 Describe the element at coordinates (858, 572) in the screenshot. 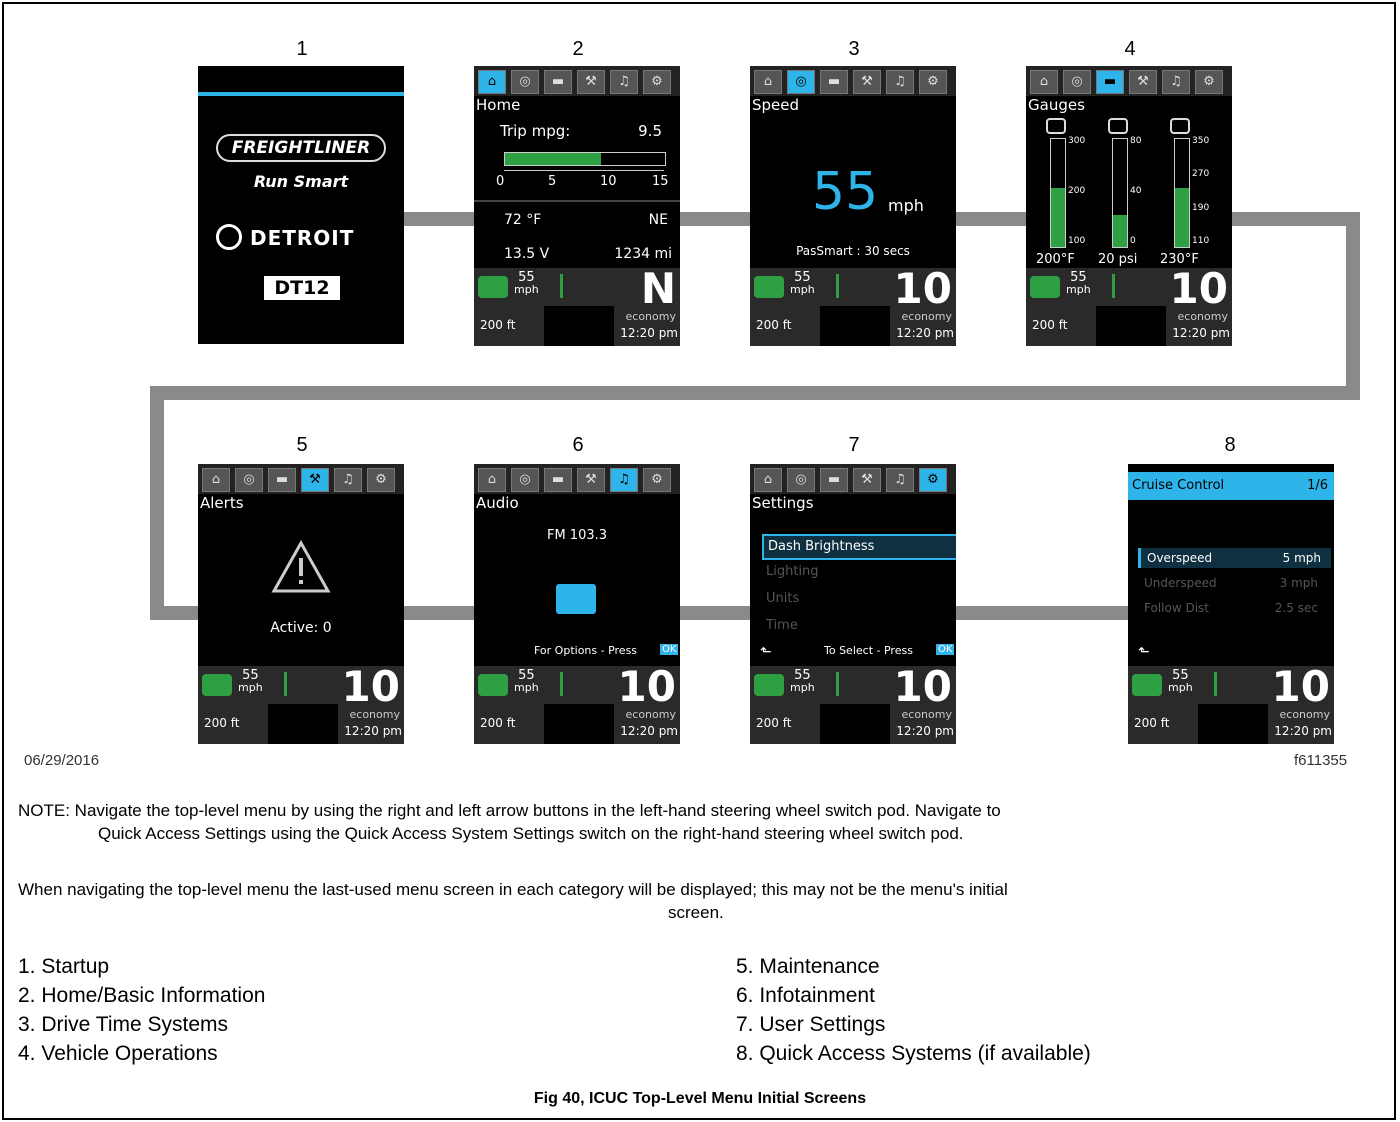

I see `settings-item: Lighting` at that location.